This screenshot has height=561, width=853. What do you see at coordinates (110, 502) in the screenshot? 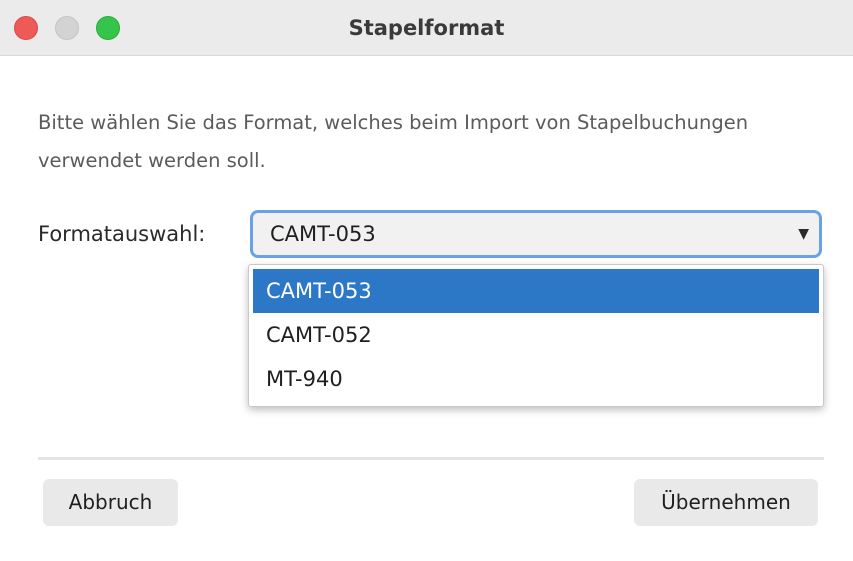
I see `cancel-button: Abbruch` at bounding box center [110, 502].